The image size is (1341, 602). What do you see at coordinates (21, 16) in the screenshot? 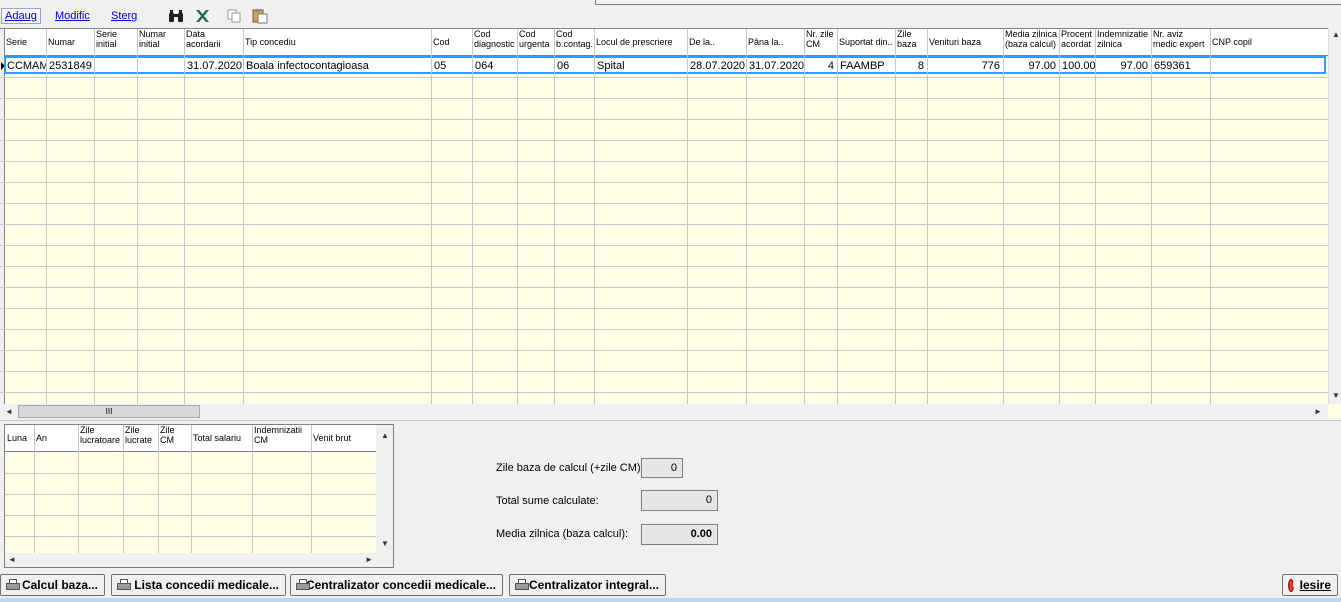
I see `add-button: Adaug` at bounding box center [21, 16].